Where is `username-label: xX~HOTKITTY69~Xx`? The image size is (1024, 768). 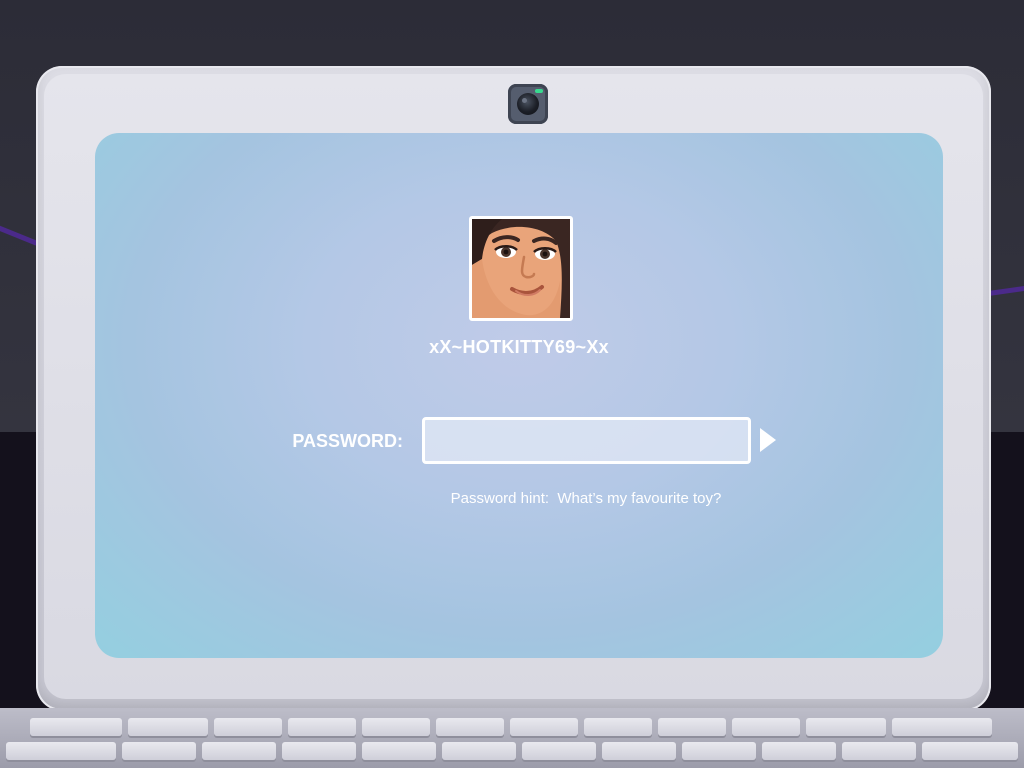
username-label: xX~HOTKITTY69~Xx is located at coordinates (519, 347).